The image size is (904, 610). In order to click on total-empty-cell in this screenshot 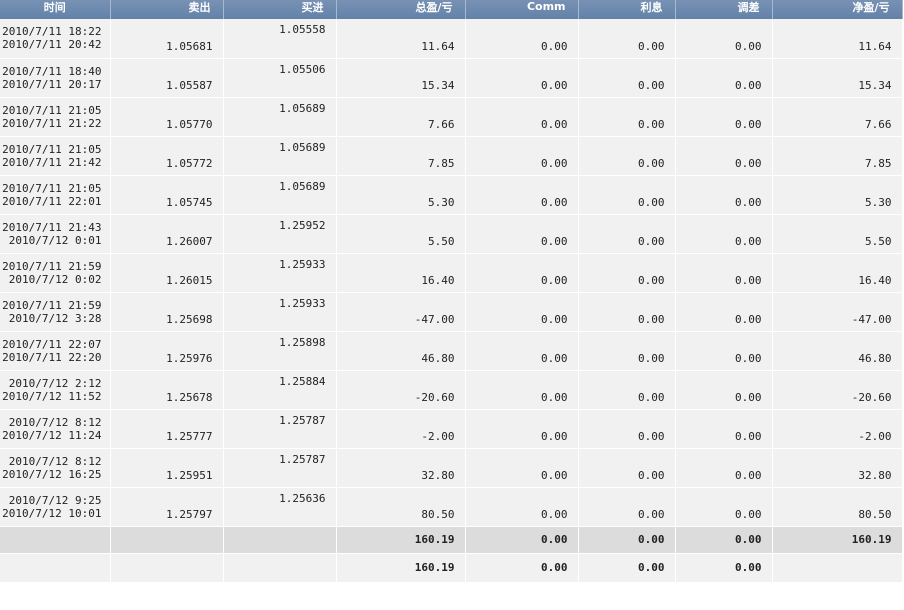, I will do `click(167, 567)`.